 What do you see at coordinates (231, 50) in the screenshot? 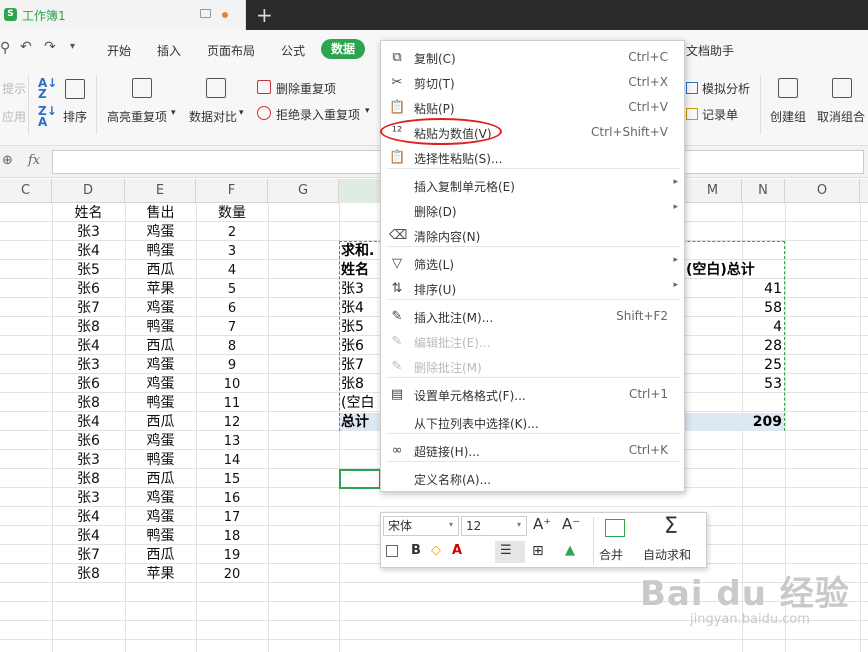
I see `menu-page-layout: 页面布局` at bounding box center [231, 50].